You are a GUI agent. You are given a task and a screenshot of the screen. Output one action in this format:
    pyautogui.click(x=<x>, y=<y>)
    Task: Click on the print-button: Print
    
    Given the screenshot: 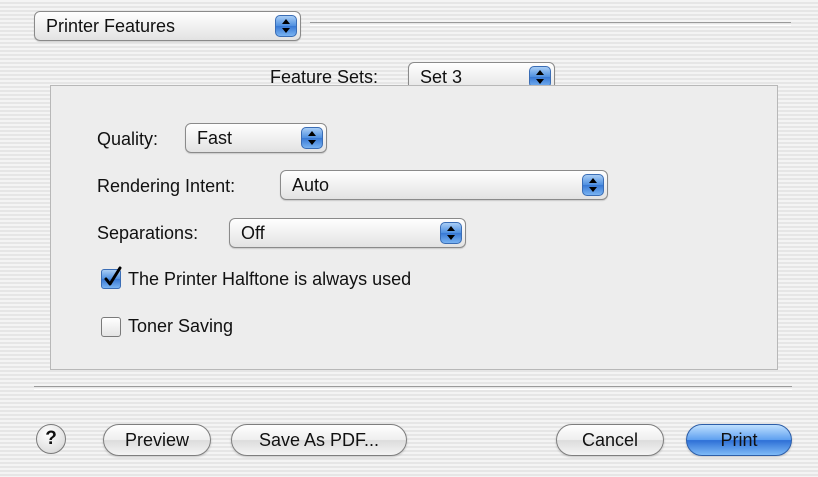 What is the action you would take?
    pyautogui.click(x=739, y=440)
    